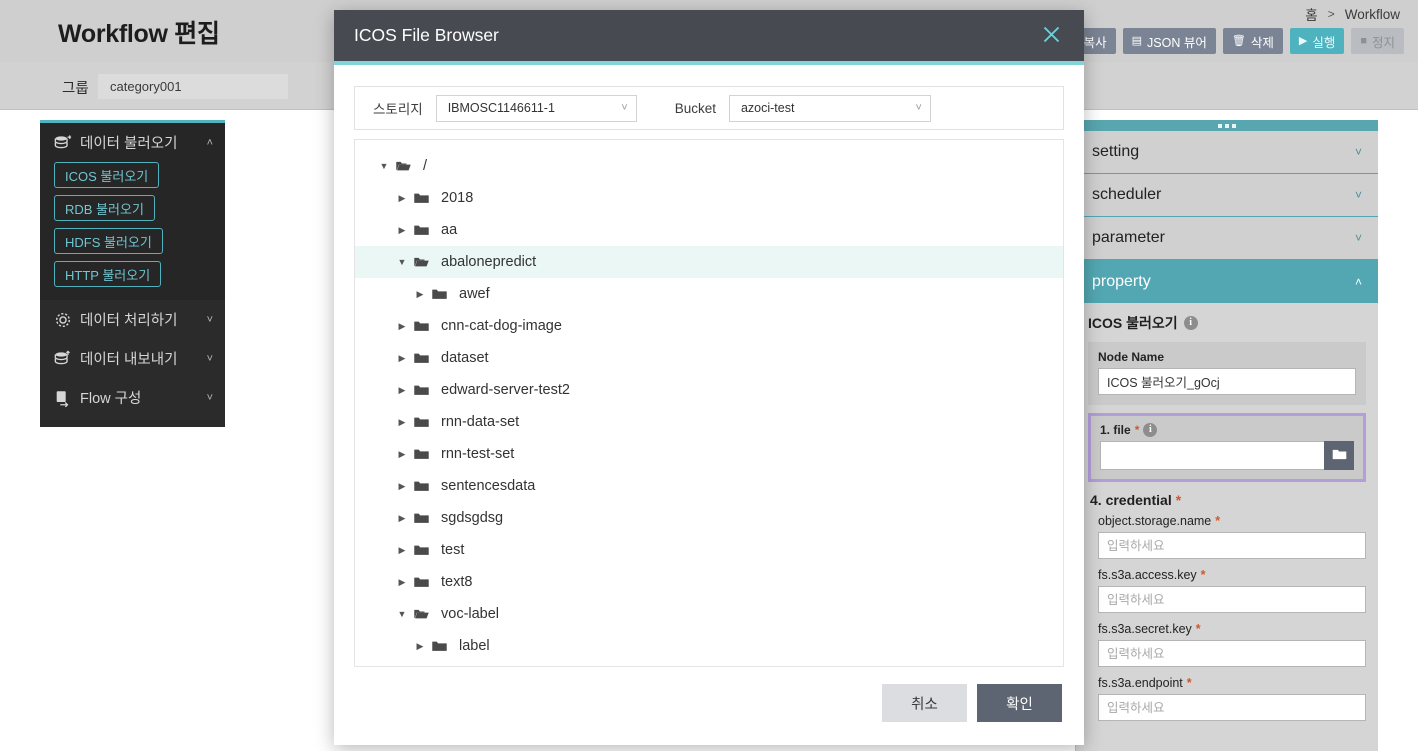 The image size is (1418, 751). Describe the element at coordinates (709, 646) in the screenshot. I see `tree-node: ▶ label` at that location.